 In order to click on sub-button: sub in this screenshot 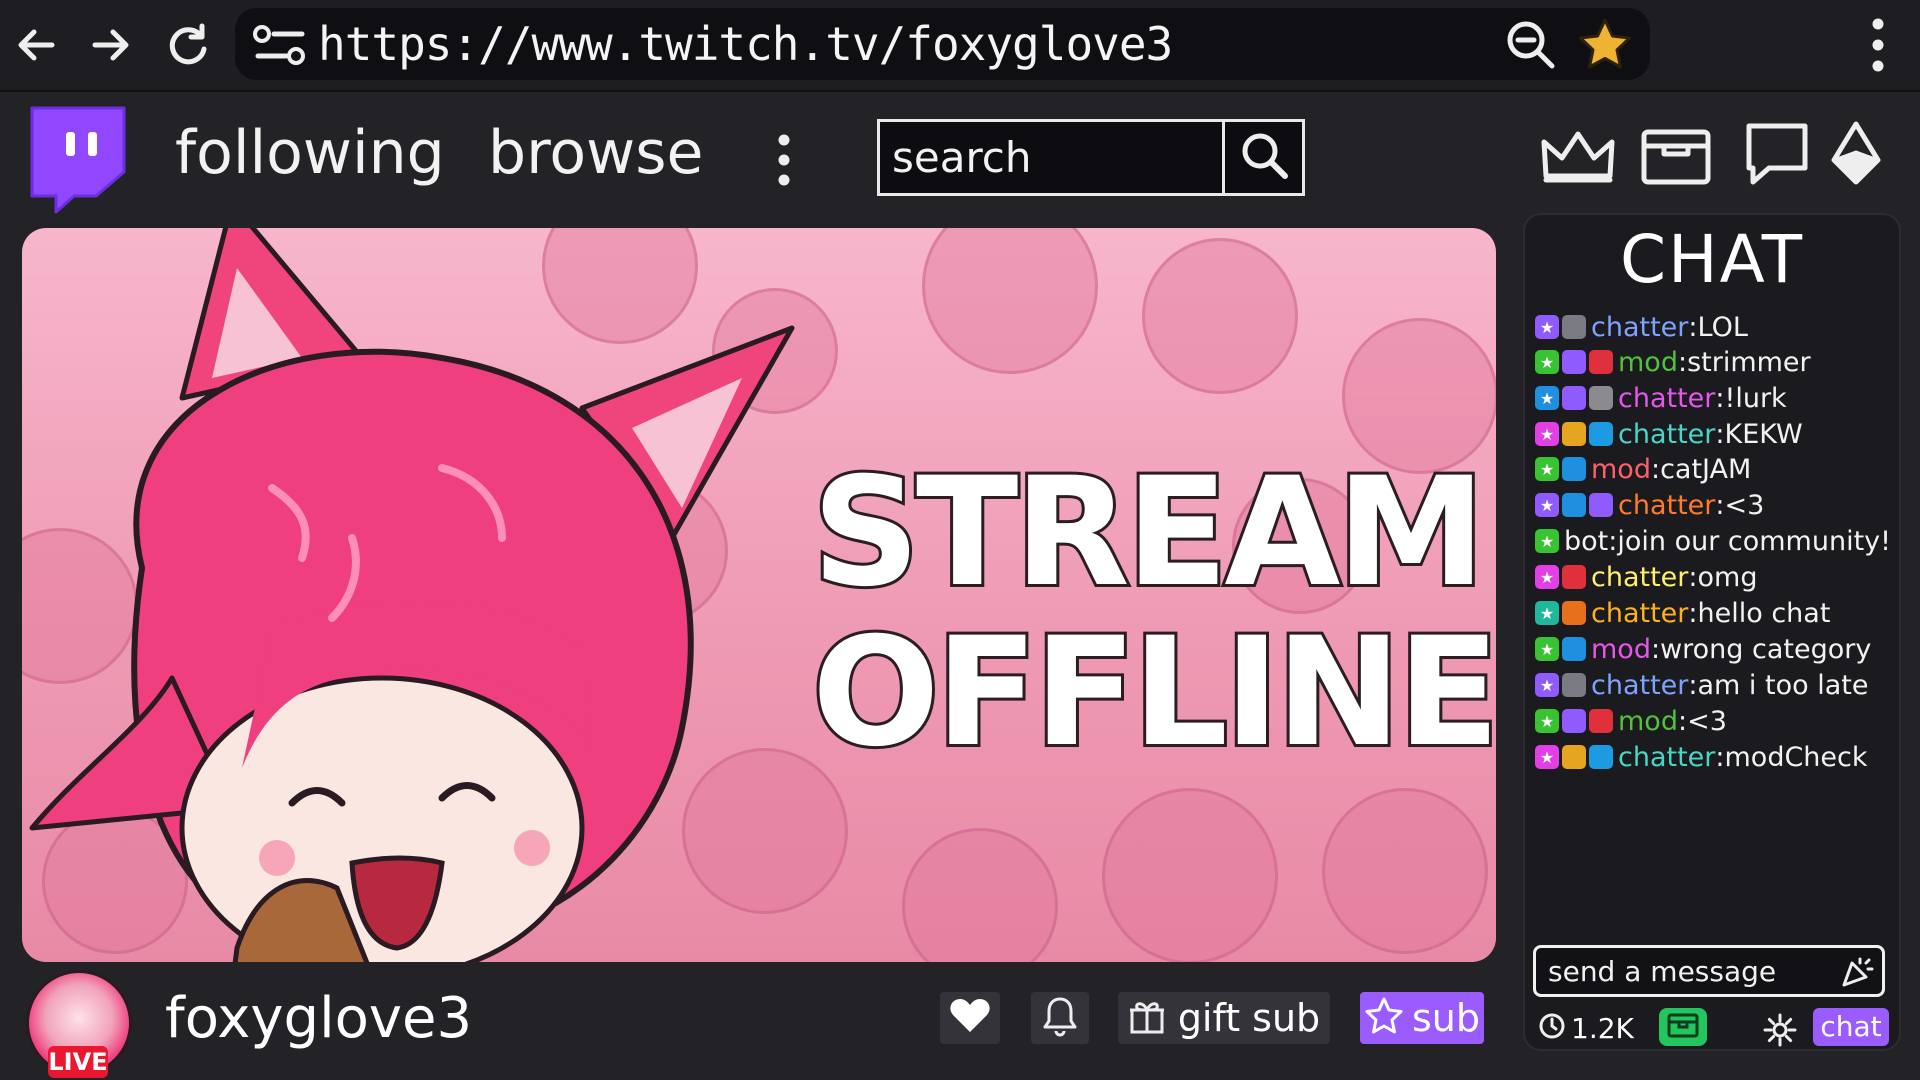, I will do `click(1422, 1018)`.